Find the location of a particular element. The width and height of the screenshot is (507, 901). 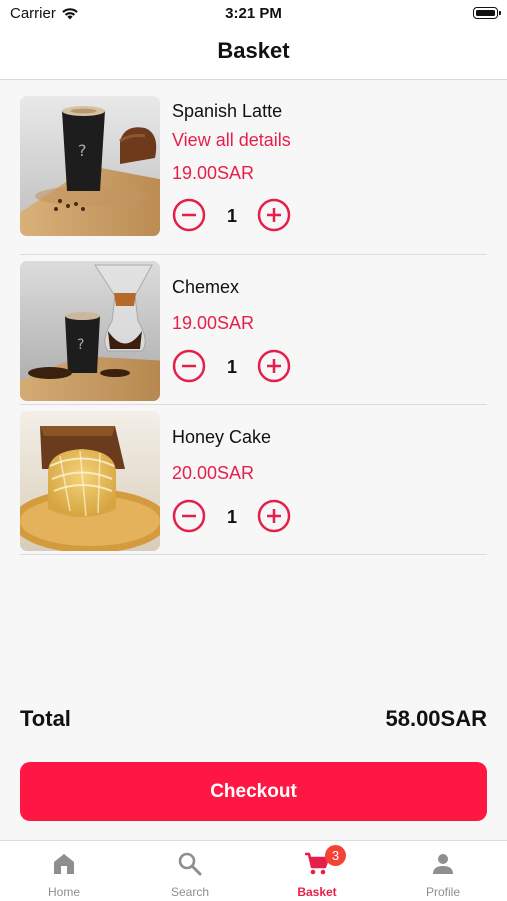

tab-basket: 3 Basket is located at coordinates (317, 871).